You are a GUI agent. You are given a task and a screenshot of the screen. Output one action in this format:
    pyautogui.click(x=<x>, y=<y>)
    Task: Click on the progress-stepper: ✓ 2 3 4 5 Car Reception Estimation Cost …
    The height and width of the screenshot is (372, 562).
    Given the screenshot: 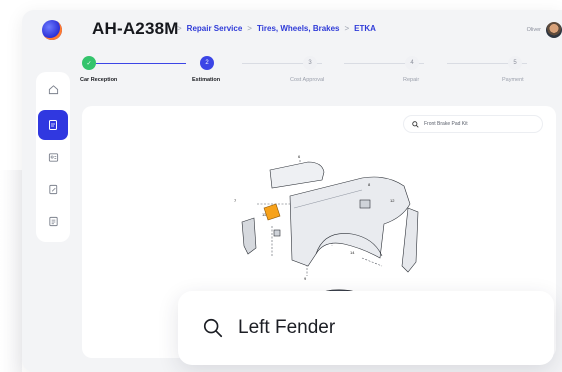 What is the action you would take?
    pyautogui.click(x=316, y=73)
    